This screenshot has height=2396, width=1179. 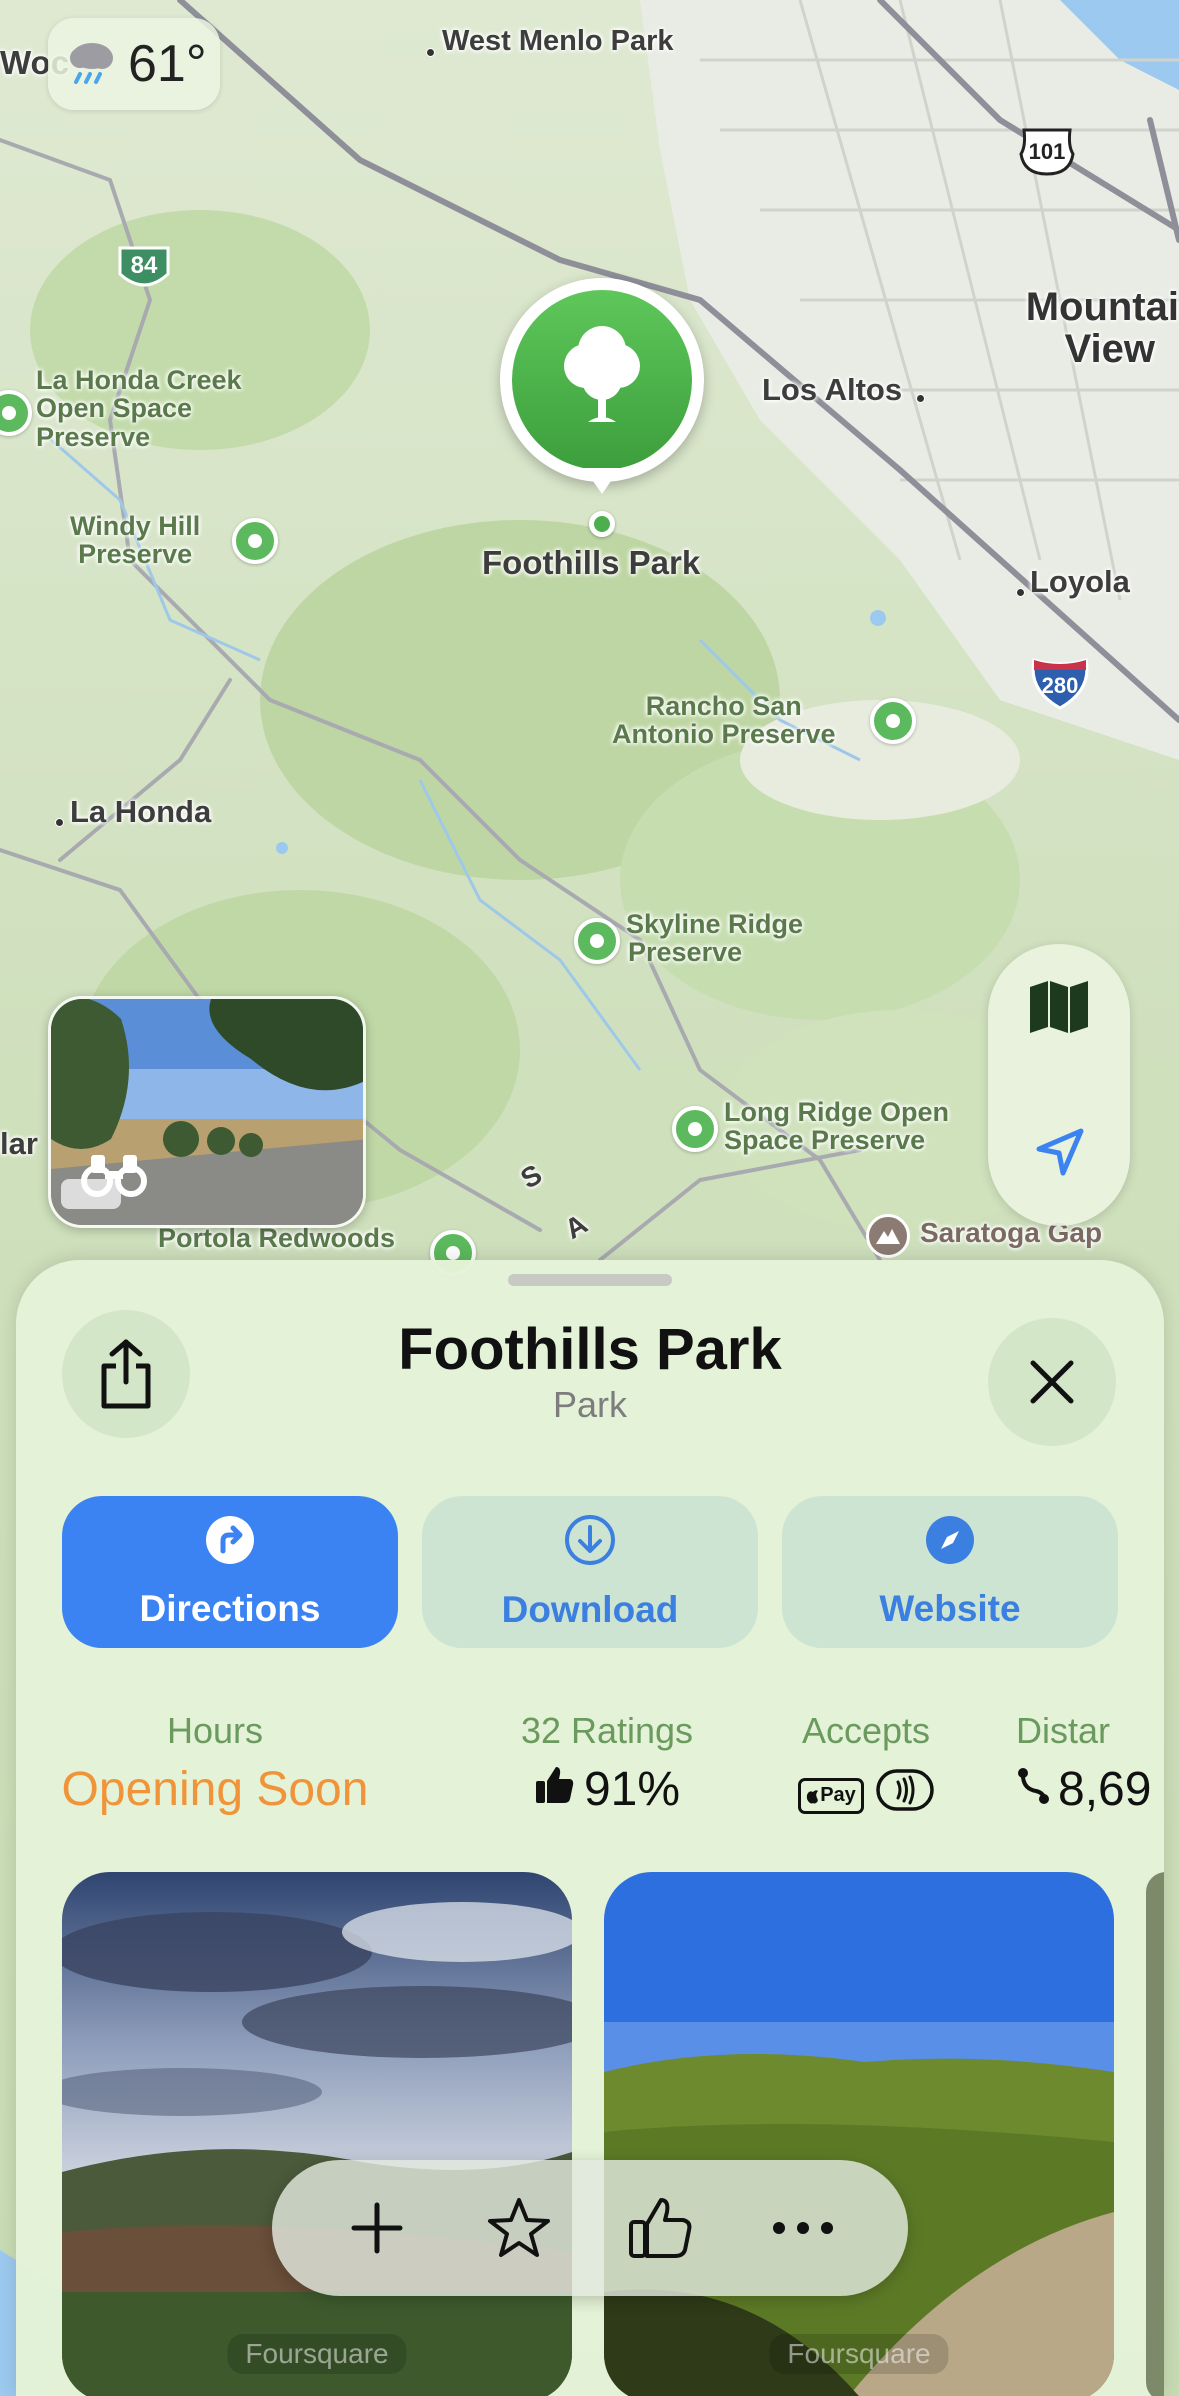 I want to click on close-button, so click(x=1052, y=1382).